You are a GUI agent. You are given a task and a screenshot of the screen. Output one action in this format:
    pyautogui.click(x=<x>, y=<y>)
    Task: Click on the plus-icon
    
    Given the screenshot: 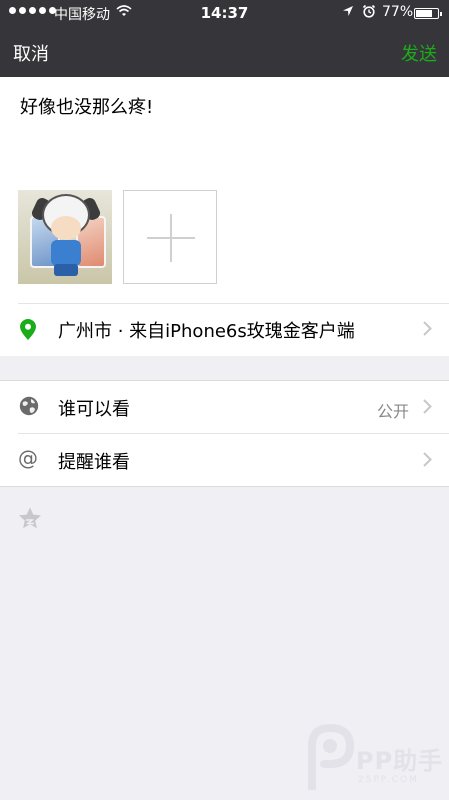 What is the action you would take?
    pyautogui.click(x=171, y=238)
    